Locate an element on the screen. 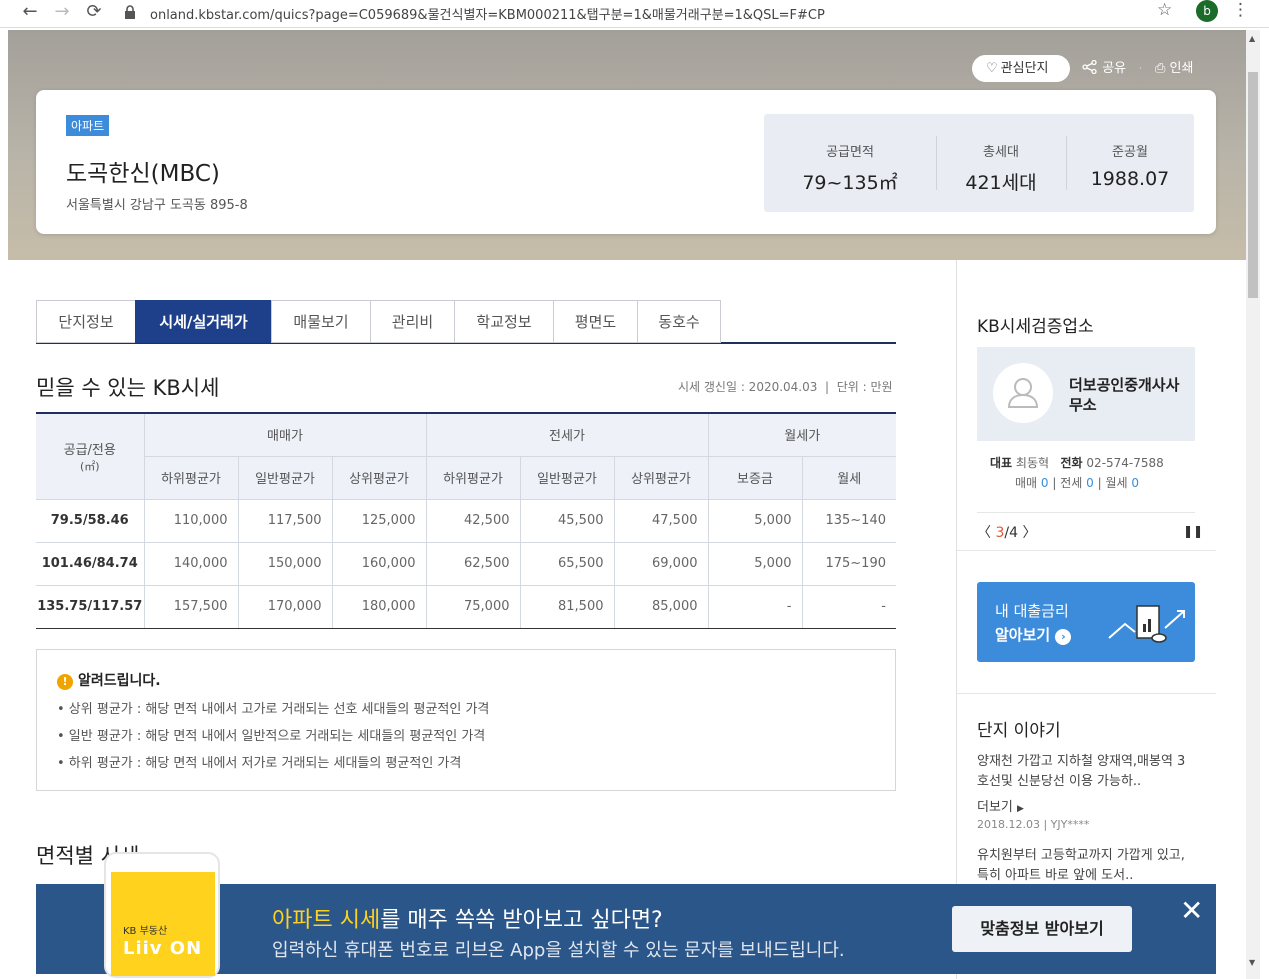 Image resolution: width=1269 pixels, height=979 pixels. price-section-title: 믿을 수 있는 KB시세 is located at coordinates (128, 388).